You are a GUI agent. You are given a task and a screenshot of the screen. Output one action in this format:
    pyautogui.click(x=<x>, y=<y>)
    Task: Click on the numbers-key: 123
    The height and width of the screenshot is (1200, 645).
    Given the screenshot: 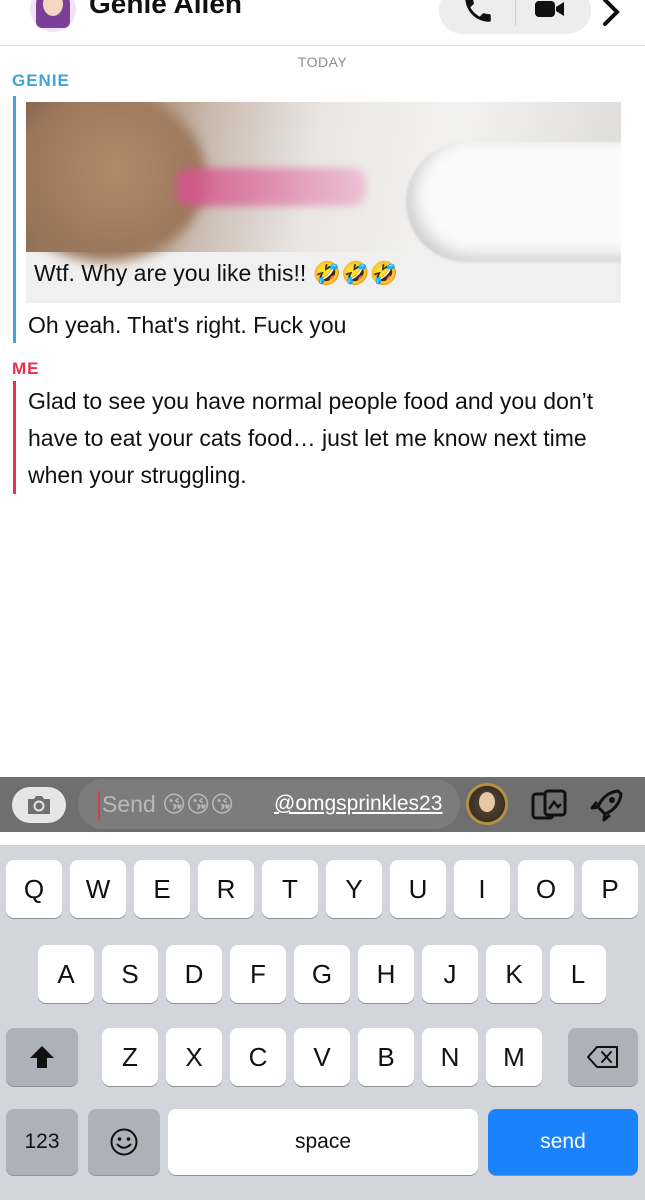 What is the action you would take?
    pyautogui.click(x=42, y=1142)
    